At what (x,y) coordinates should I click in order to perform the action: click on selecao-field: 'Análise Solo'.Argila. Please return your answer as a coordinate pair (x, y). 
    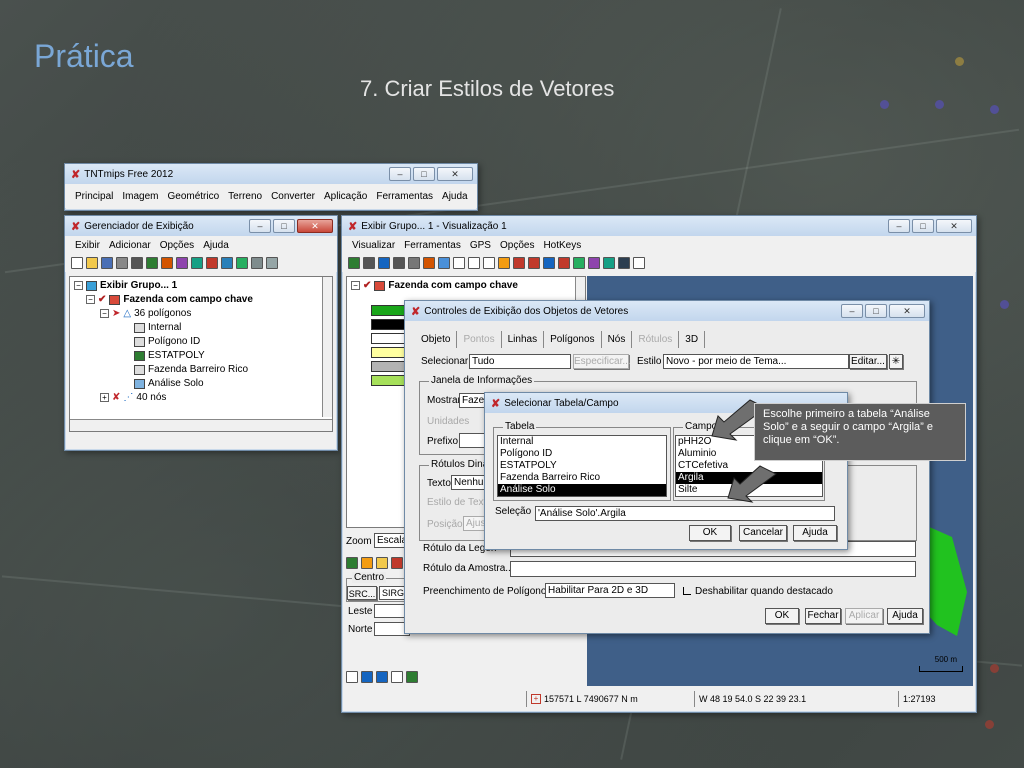
    Looking at the image, I should click on (685, 513).